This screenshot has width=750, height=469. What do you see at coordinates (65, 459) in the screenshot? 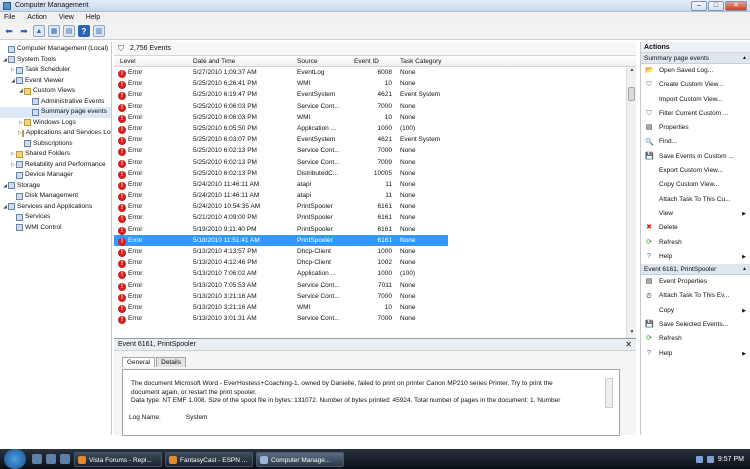
I see `switch-windows-icon` at bounding box center [65, 459].